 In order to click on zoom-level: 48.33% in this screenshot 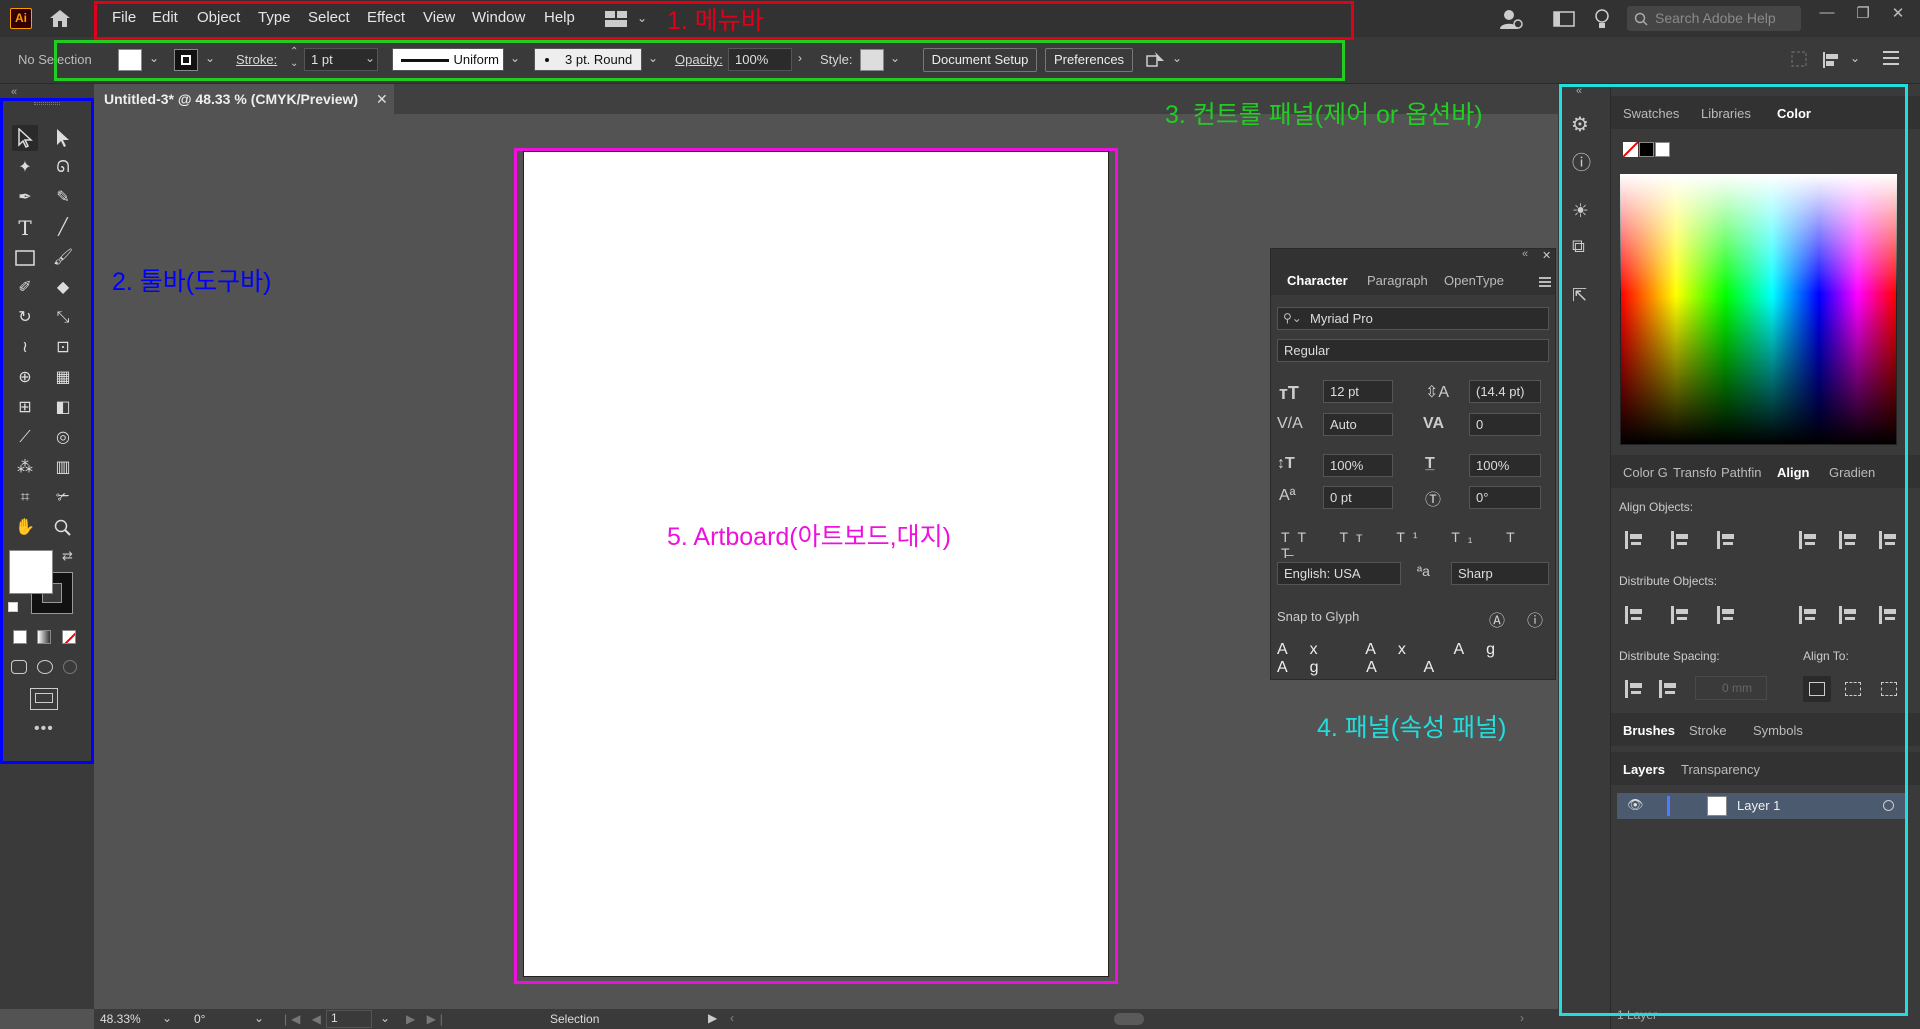, I will do `click(132, 1019)`.